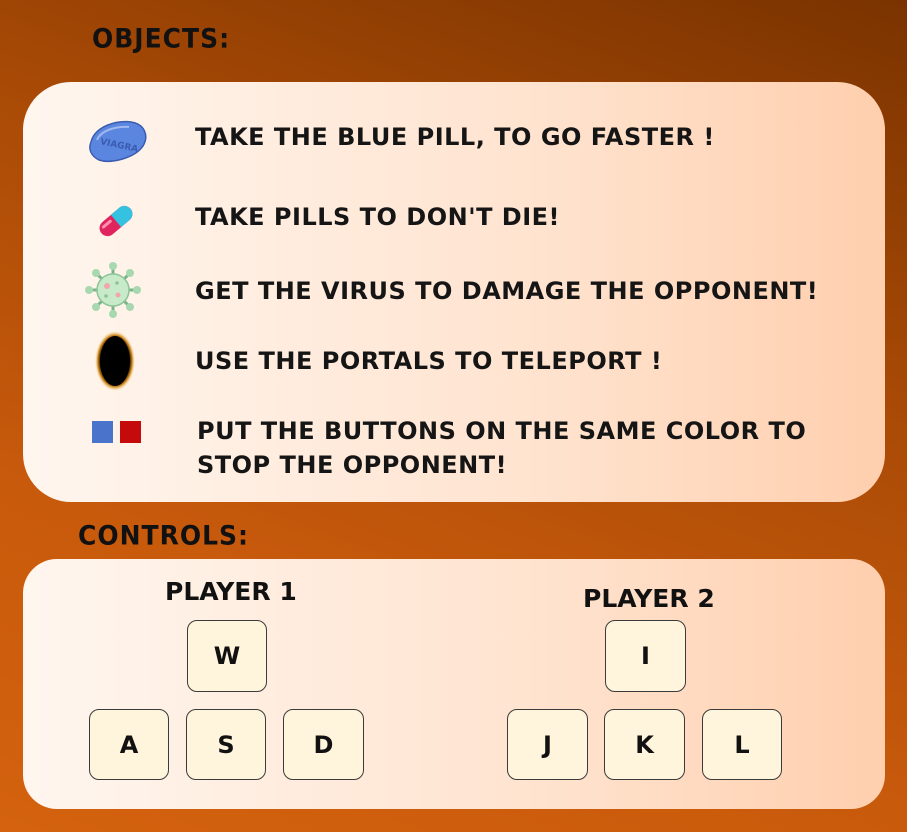 The image size is (907, 832). Describe the element at coordinates (161, 38) in the screenshot. I see `objects-heading: Objects:` at that location.